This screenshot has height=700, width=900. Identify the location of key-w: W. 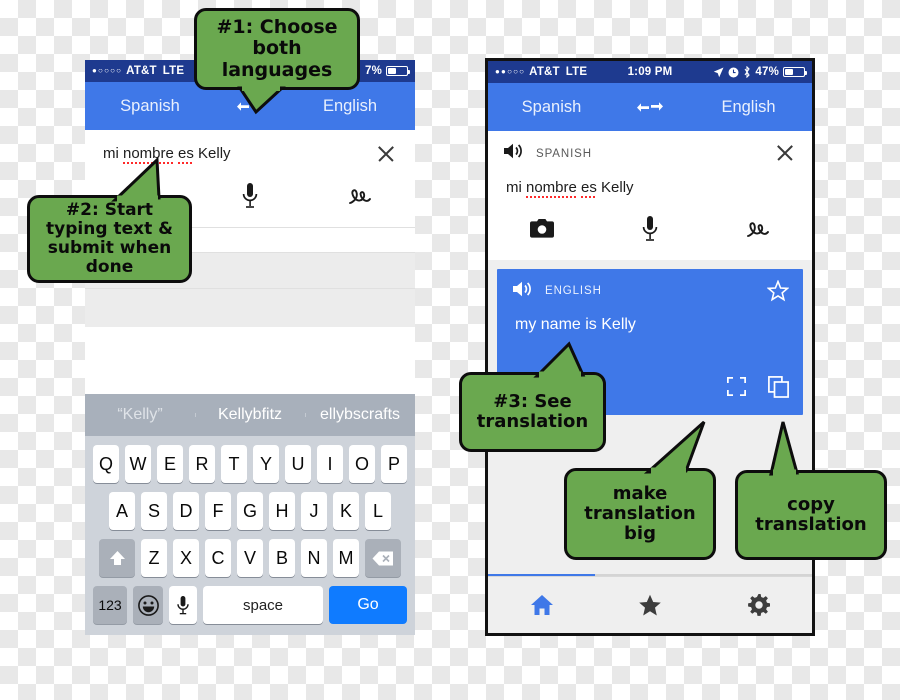
(138, 464).